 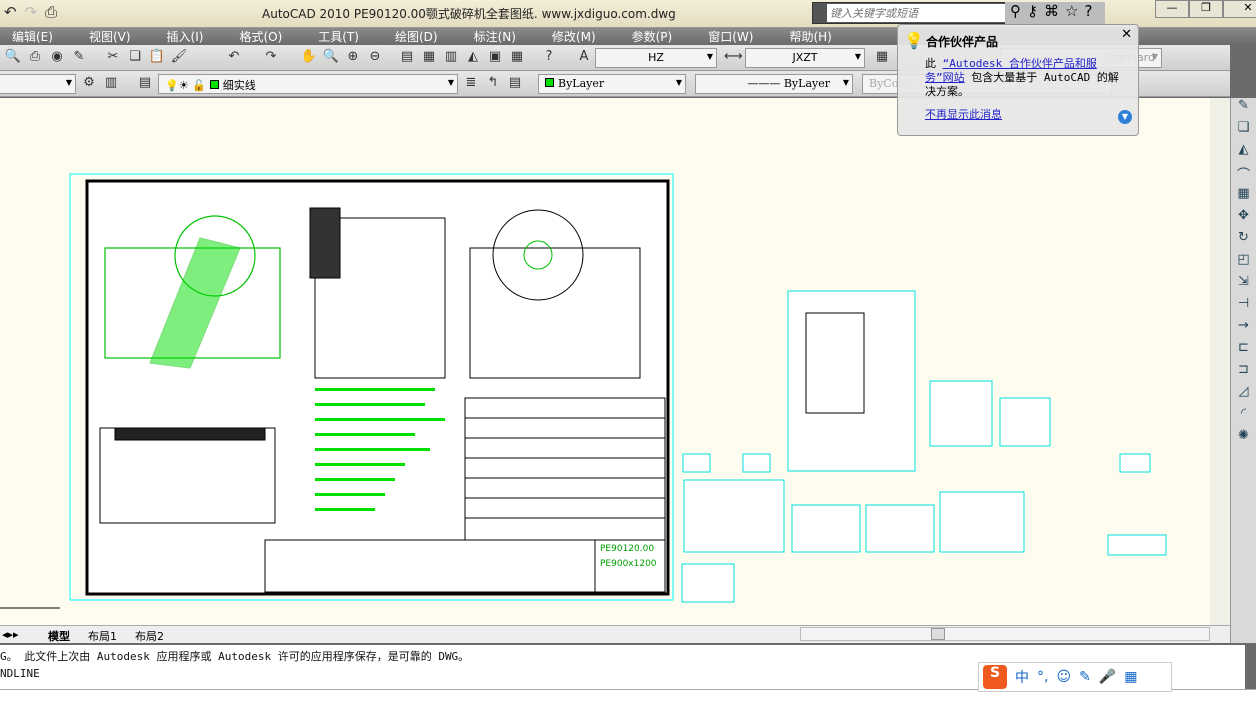 What do you see at coordinates (32, 36) in the screenshot?
I see `menu-edit: 编辑(E)` at bounding box center [32, 36].